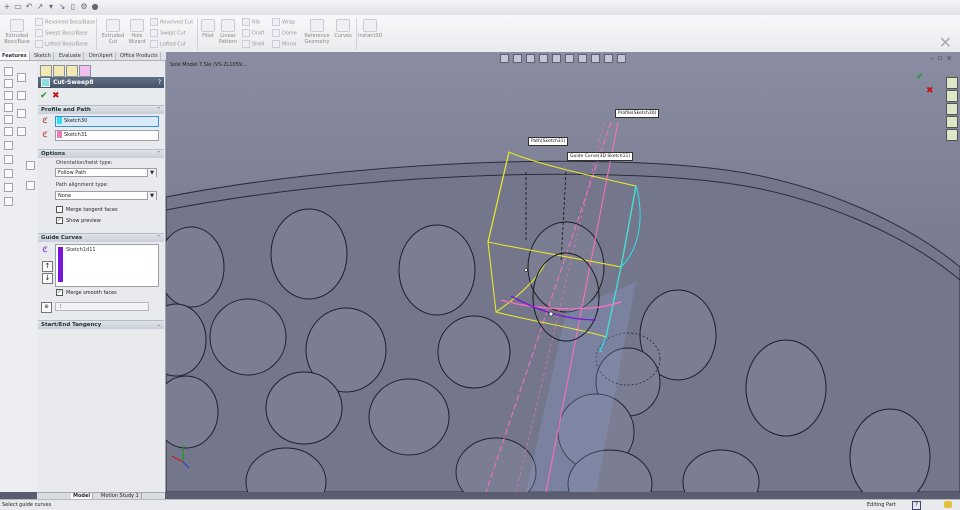  I want to click on guide-curves-list: Sketch1d11, so click(107, 265).